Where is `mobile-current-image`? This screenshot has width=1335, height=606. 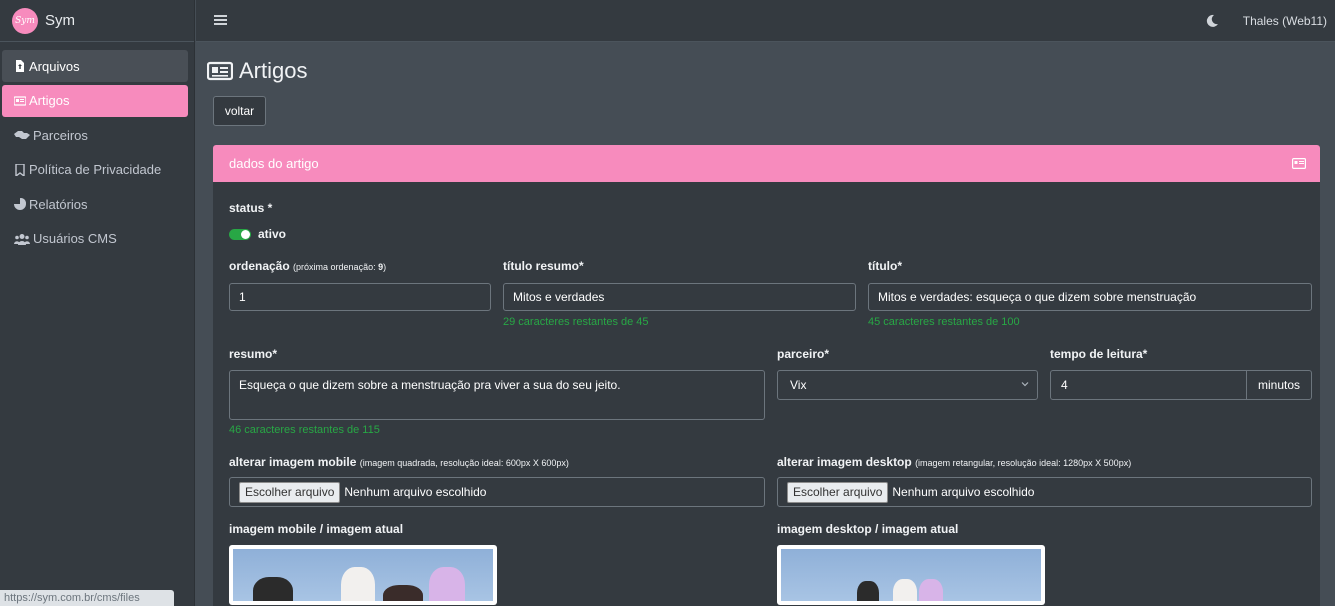
mobile-current-image is located at coordinates (363, 575).